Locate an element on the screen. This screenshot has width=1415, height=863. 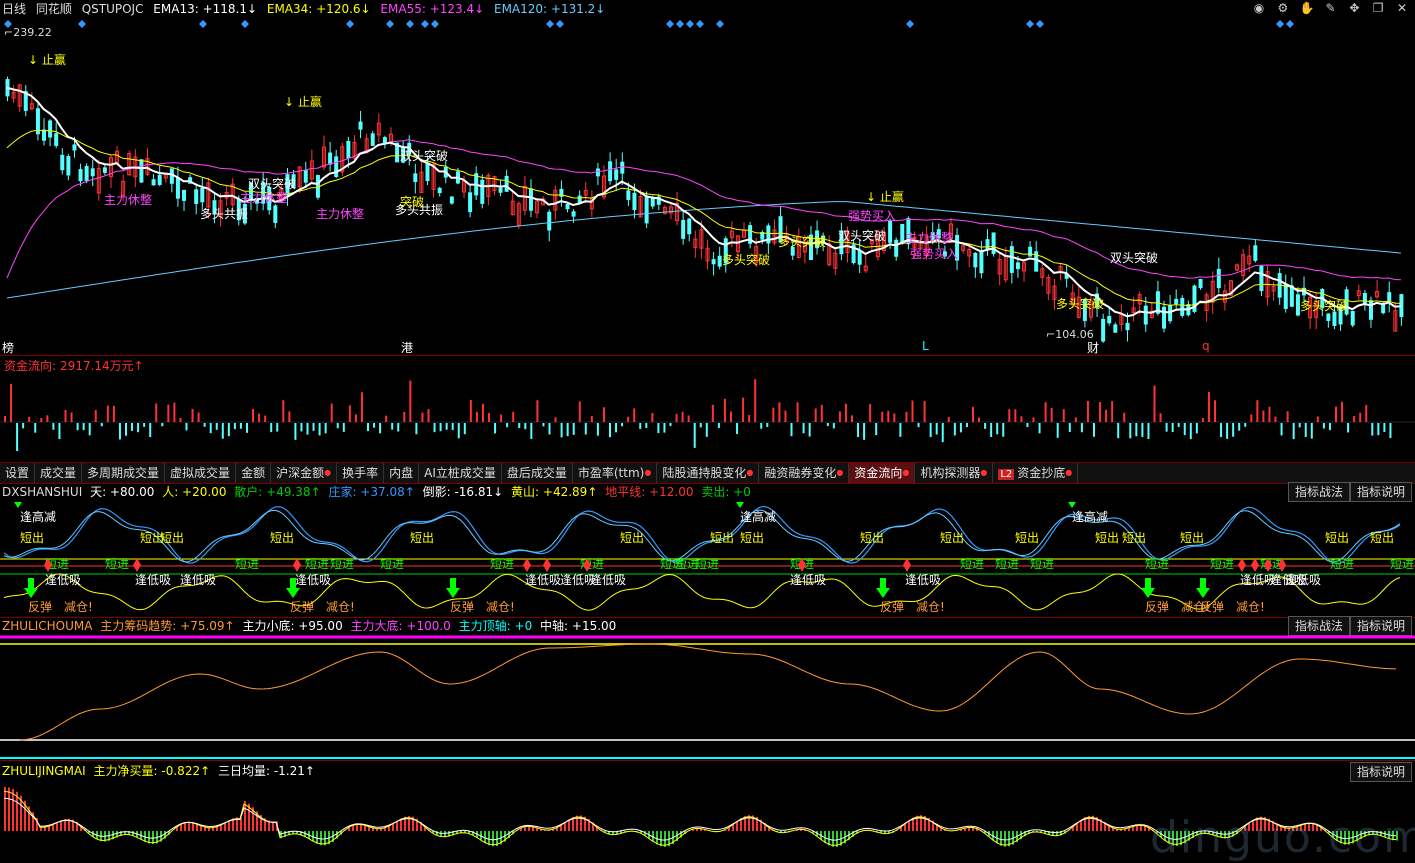
tab-5: 沪深金额● is located at coordinates (304, 473).